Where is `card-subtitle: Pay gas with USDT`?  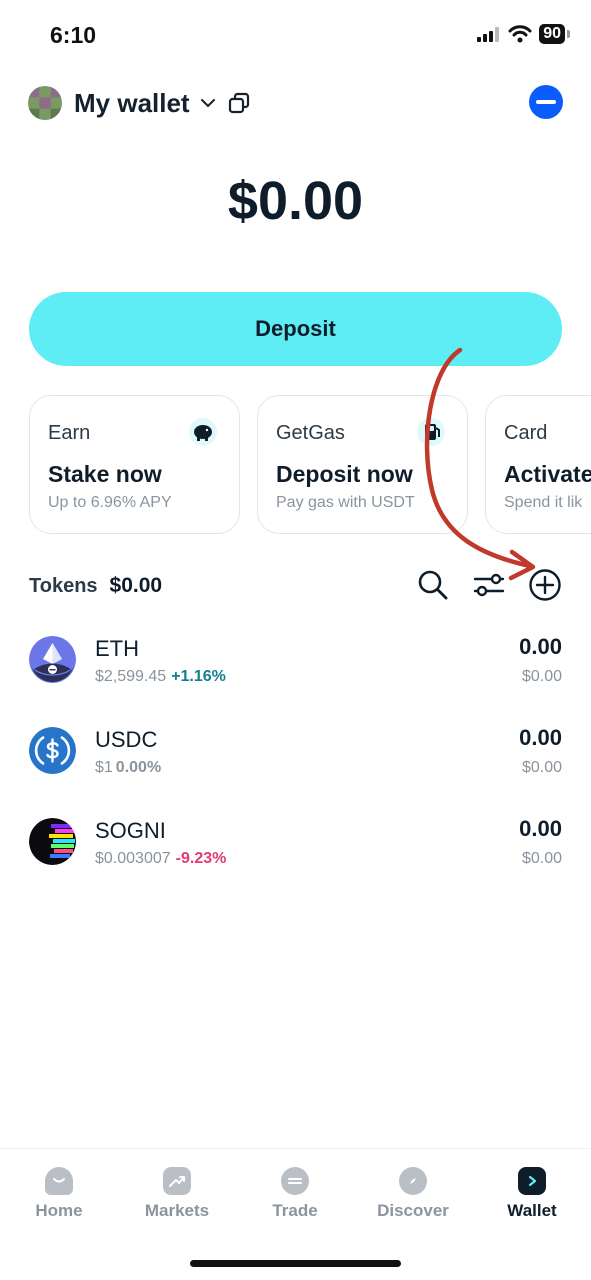
card-subtitle: Pay gas with USDT is located at coordinates (345, 502).